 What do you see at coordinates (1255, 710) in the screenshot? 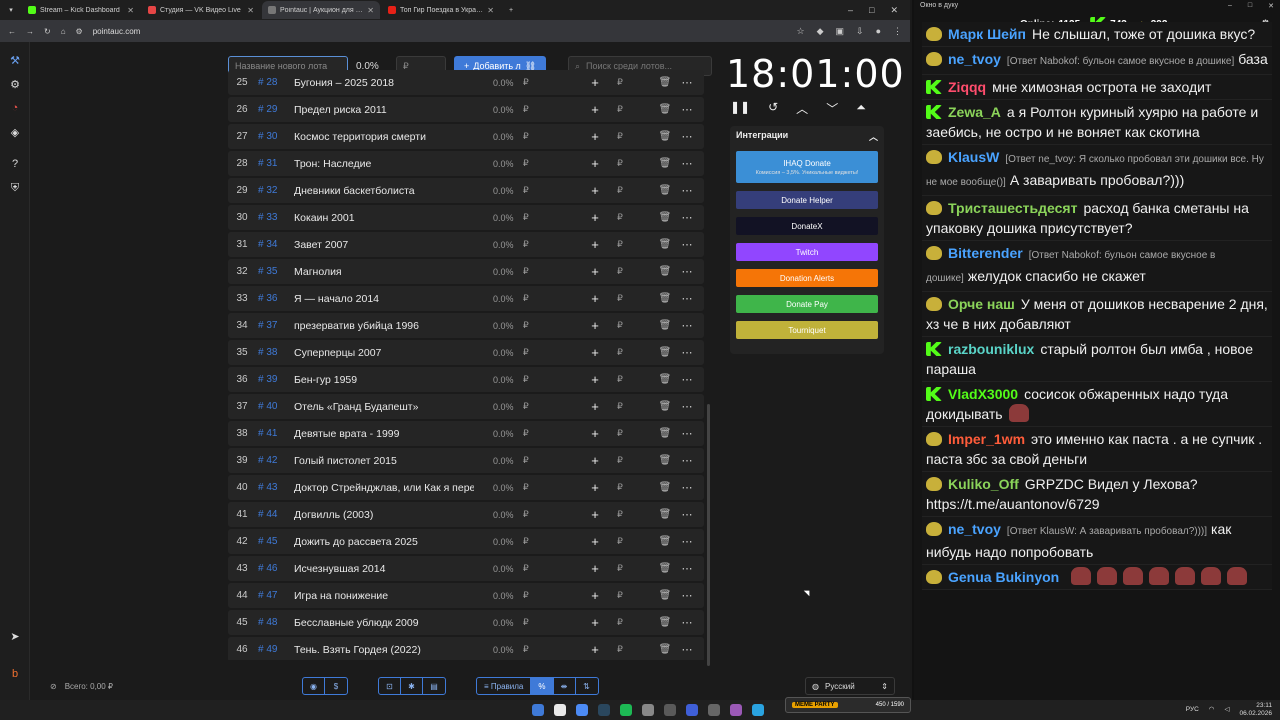
I see `tray-clock: 23:11 06.02.2026` at bounding box center [1255, 710].